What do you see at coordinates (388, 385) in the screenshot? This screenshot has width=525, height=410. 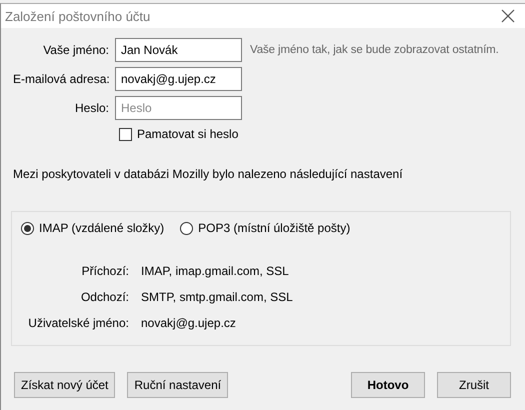 I see `default-button: Hotovo` at bounding box center [388, 385].